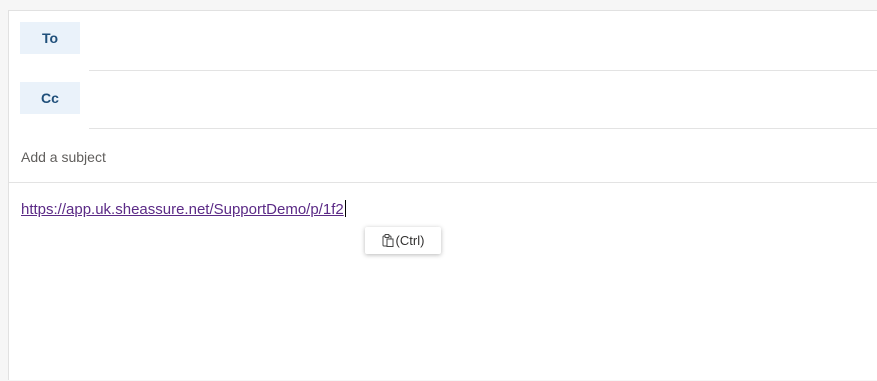  What do you see at coordinates (50, 98) in the screenshot?
I see `cc-button: Cc` at bounding box center [50, 98].